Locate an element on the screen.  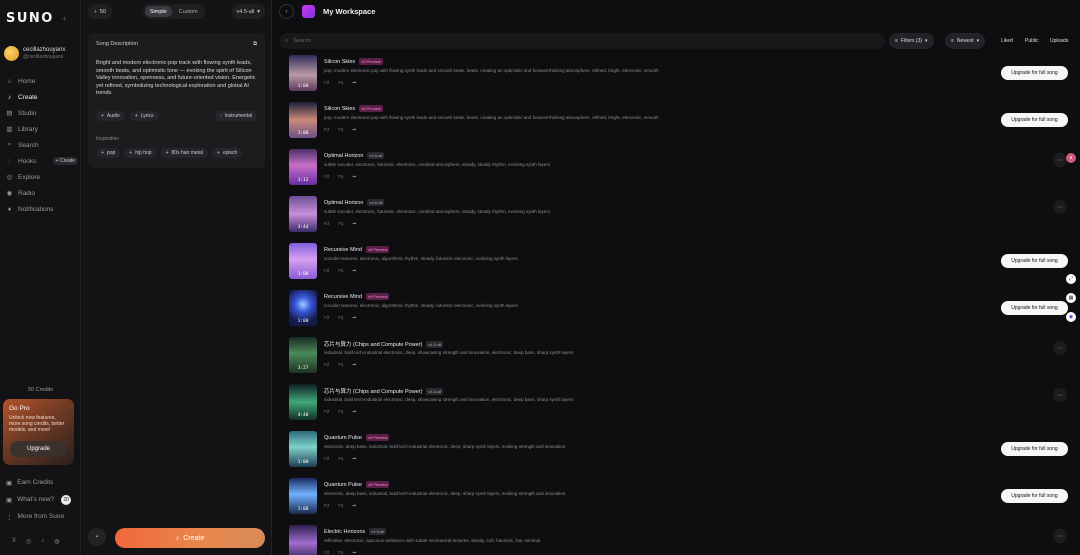
song-cover is located at coordinates (303, 540).